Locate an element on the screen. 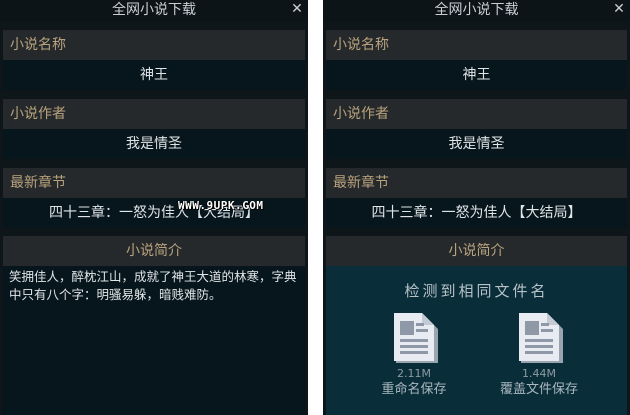  latest-chapter-field: 四十三章：一怒为佳人【大结局】 is located at coordinates (476, 213).